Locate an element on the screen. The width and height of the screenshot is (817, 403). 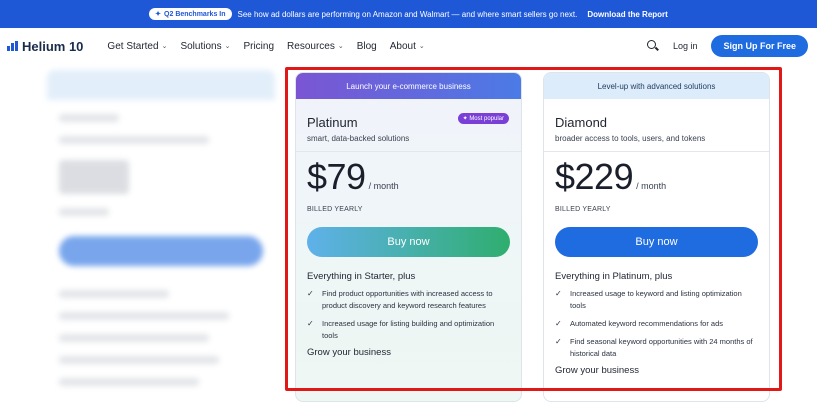
logo: Helium 10 is located at coordinates (45, 46).